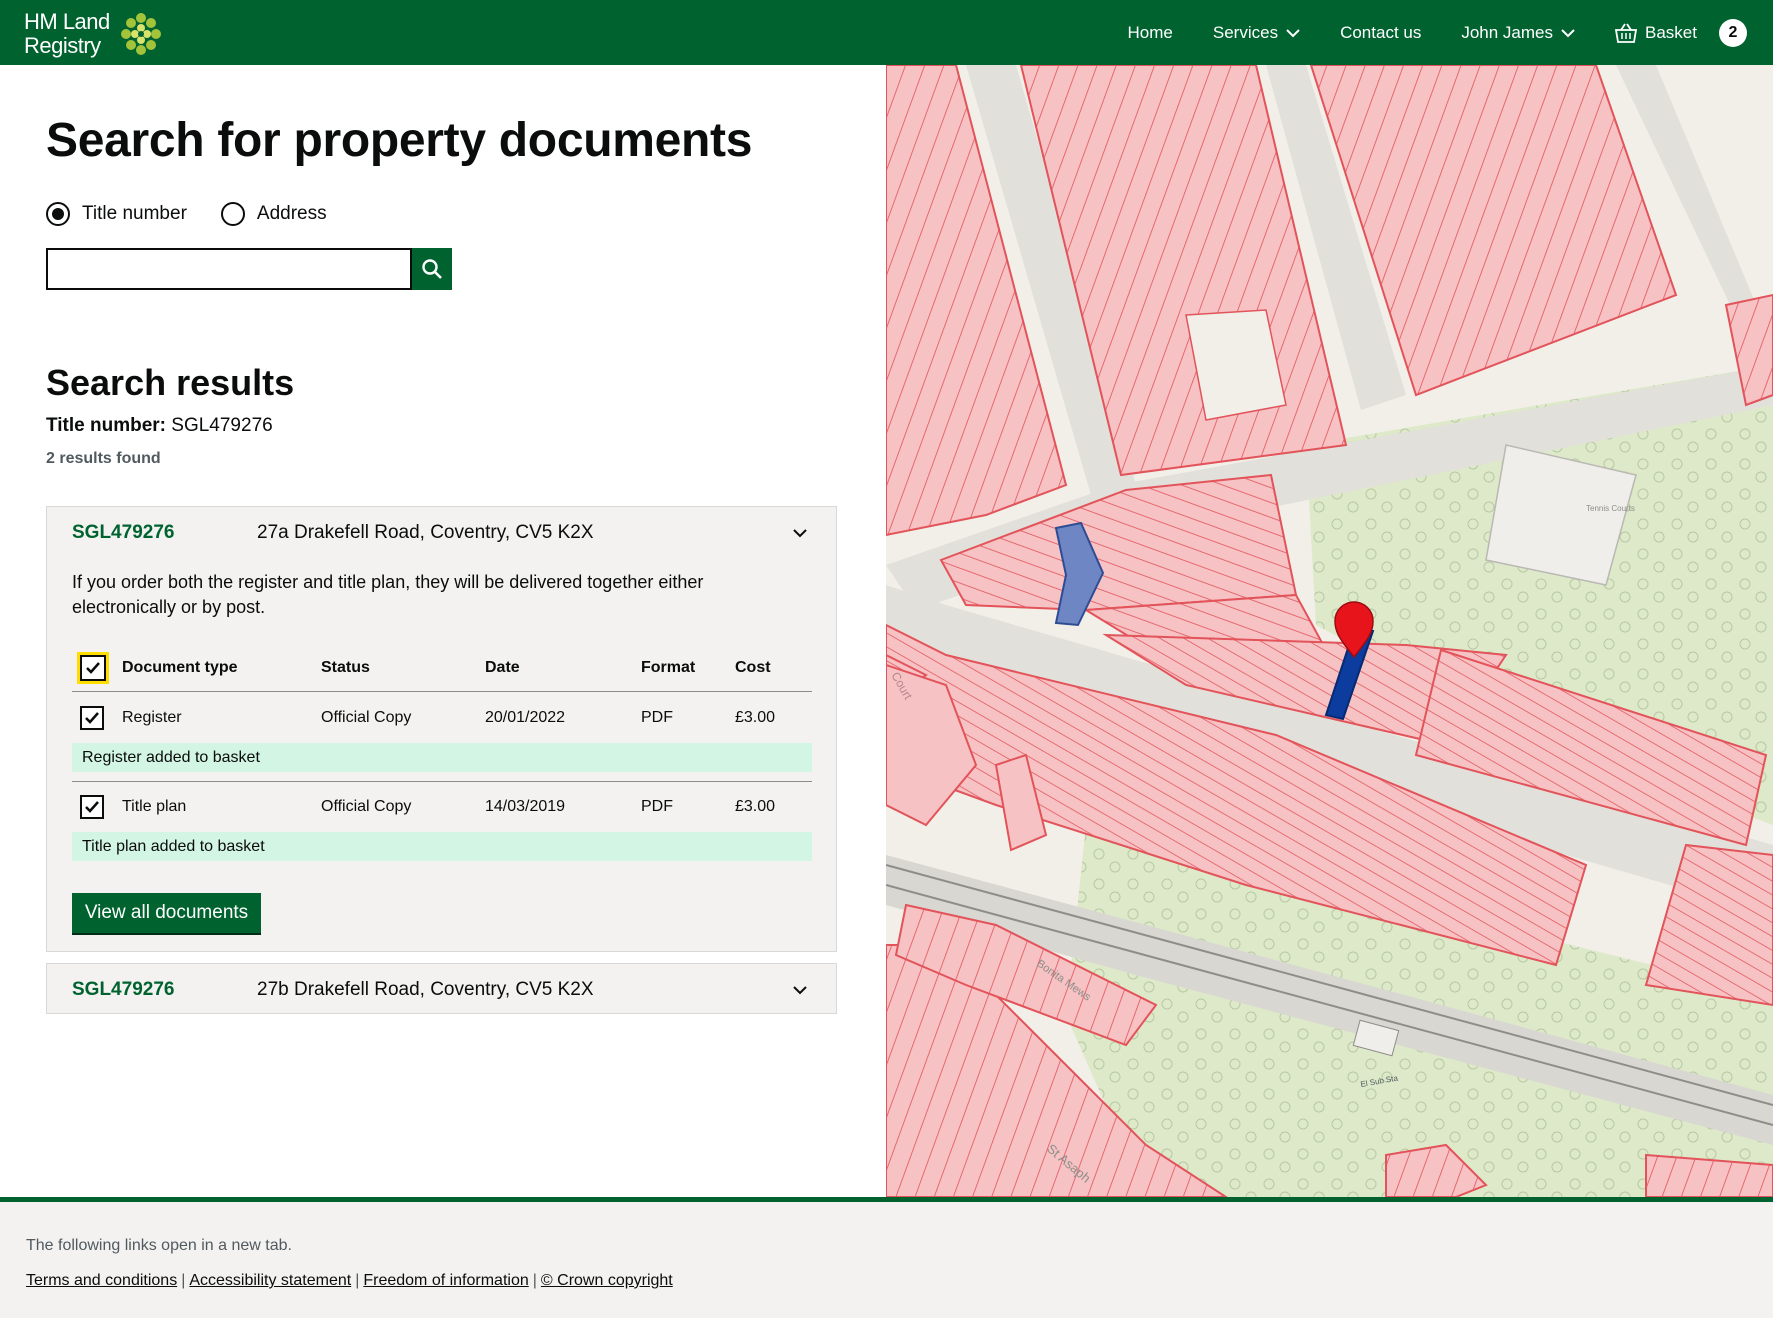 The image size is (1773, 1318). Describe the element at coordinates (607, 1280) in the screenshot. I see `footer-link-copyright: © Crown copyright` at that location.